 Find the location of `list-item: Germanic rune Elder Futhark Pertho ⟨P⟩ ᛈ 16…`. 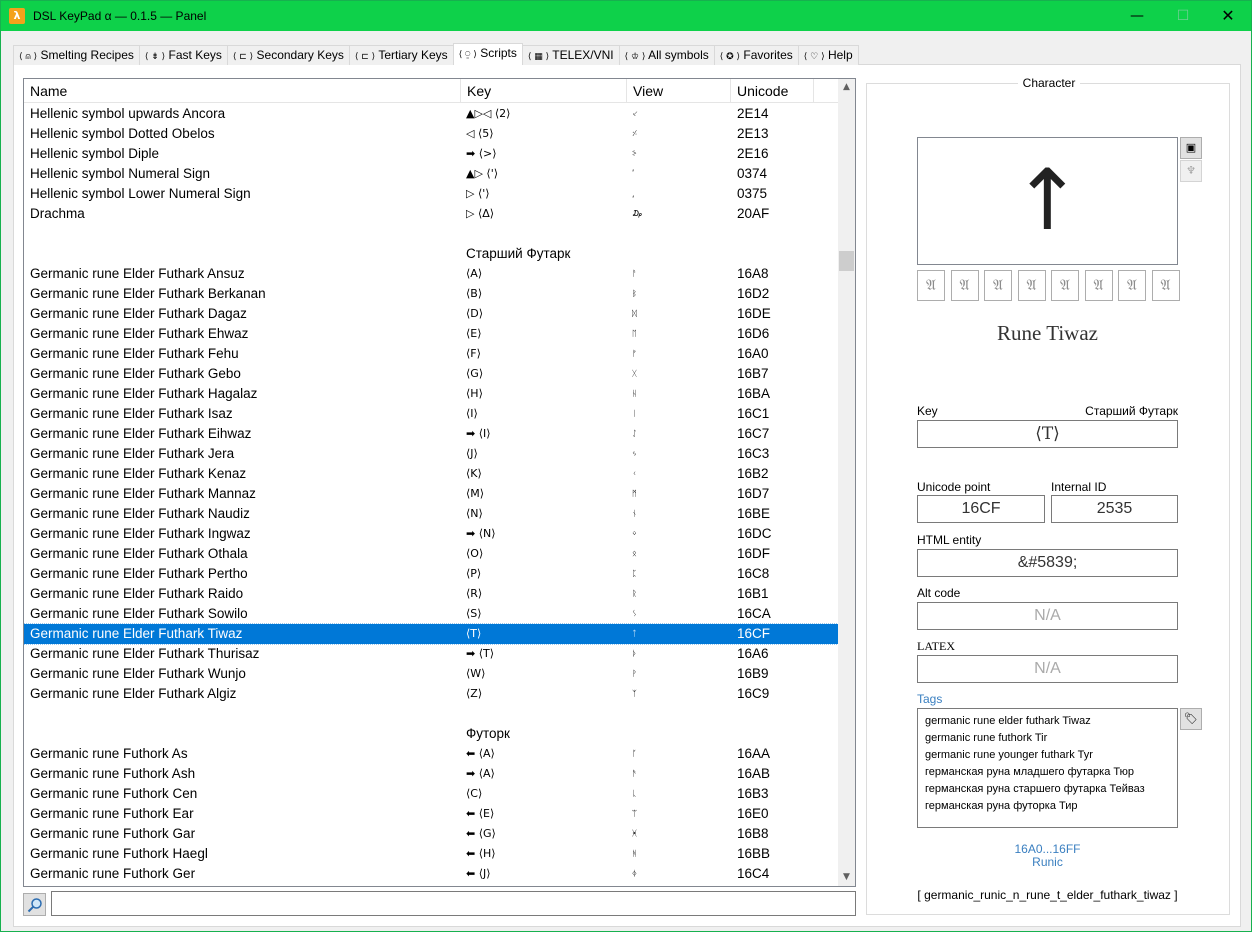

list-item: Germanic rune Elder Futhark Pertho ⟨P⟩ ᛈ 16… is located at coordinates (431, 574).